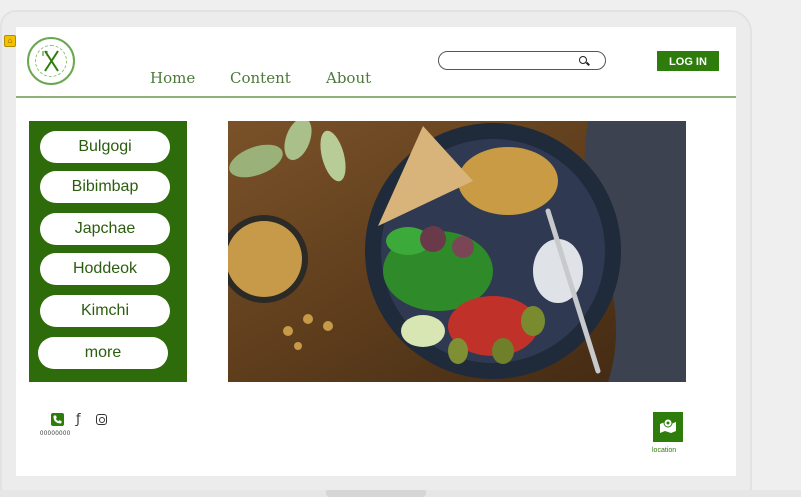 The width and height of the screenshot is (801, 497). Describe the element at coordinates (664, 450) in the screenshot. I see `location-label: location` at that location.